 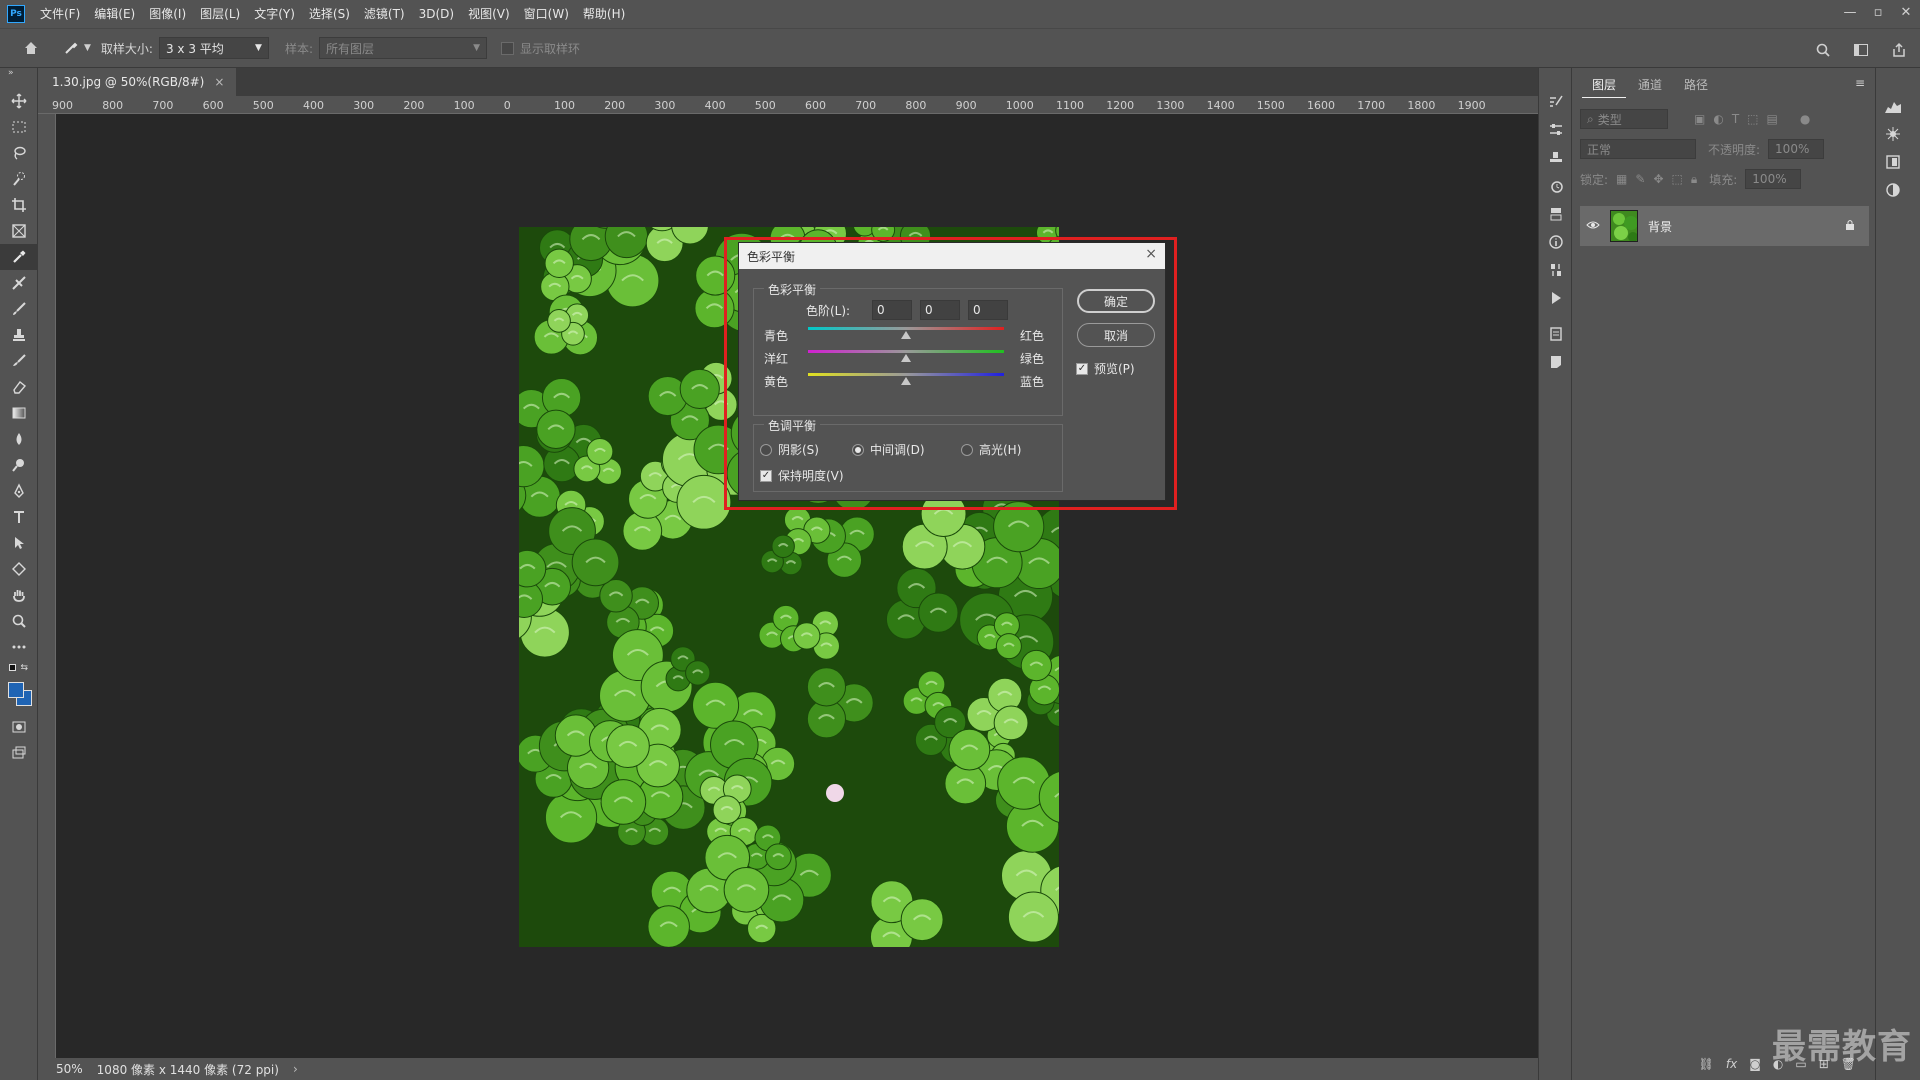 What do you see at coordinates (114, 14) in the screenshot?
I see `menu-edit: 编辑(E)` at bounding box center [114, 14].